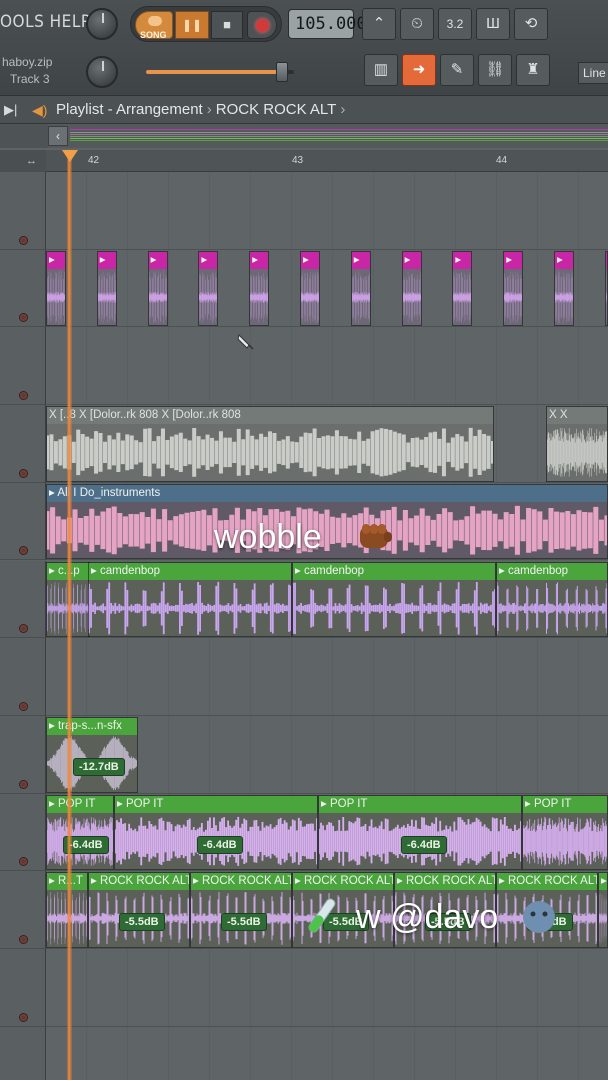 Image resolution: width=608 pixels, height=1080 pixels. What do you see at coordinates (70, 156) in the screenshot?
I see `playhead-marker` at bounding box center [70, 156].